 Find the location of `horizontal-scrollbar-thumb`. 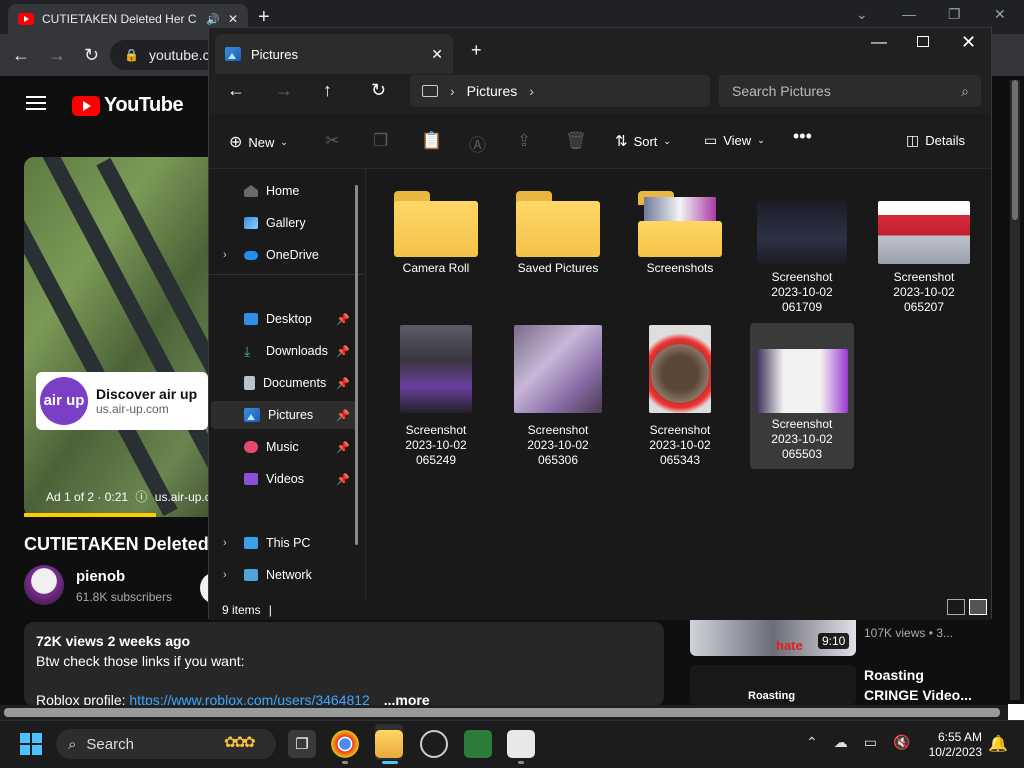

horizontal-scrollbar-thumb is located at coordinates (502, 712).